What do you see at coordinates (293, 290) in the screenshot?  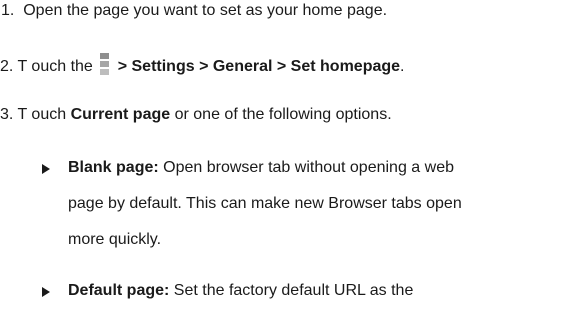 I see `option-default-page-desc-1: Set the factory default URL as the` at bounding box center [293, 290].